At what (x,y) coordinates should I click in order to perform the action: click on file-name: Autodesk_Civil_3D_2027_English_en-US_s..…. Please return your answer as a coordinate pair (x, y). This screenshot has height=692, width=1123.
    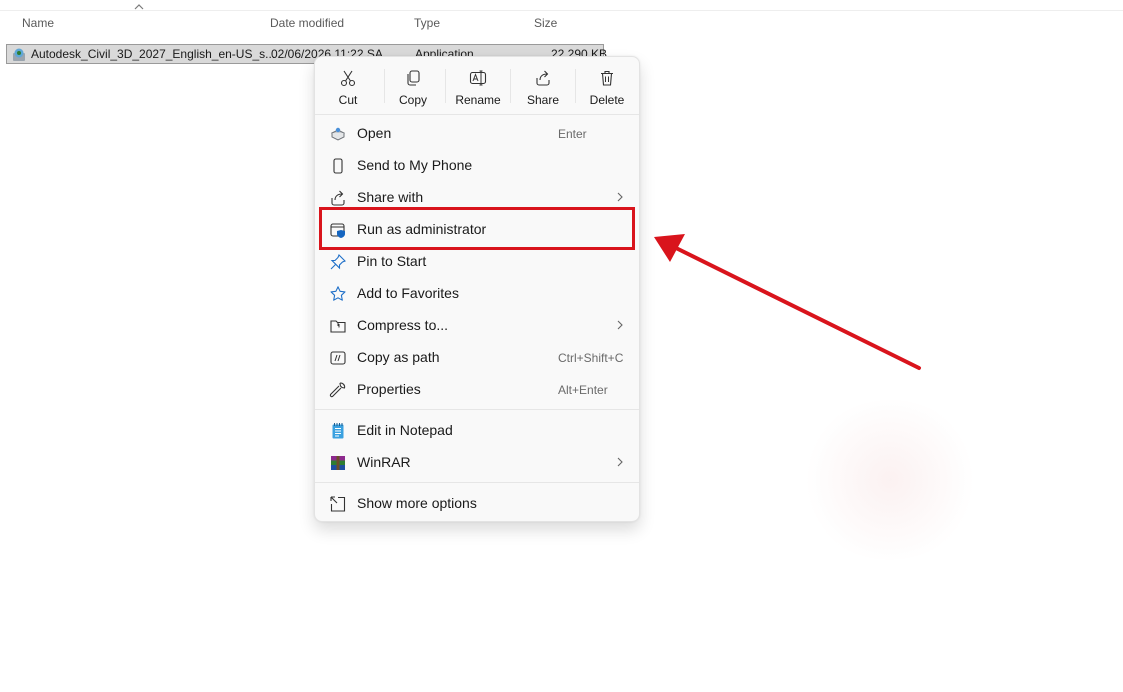
    Looking at the image, I should click on (153, 54).